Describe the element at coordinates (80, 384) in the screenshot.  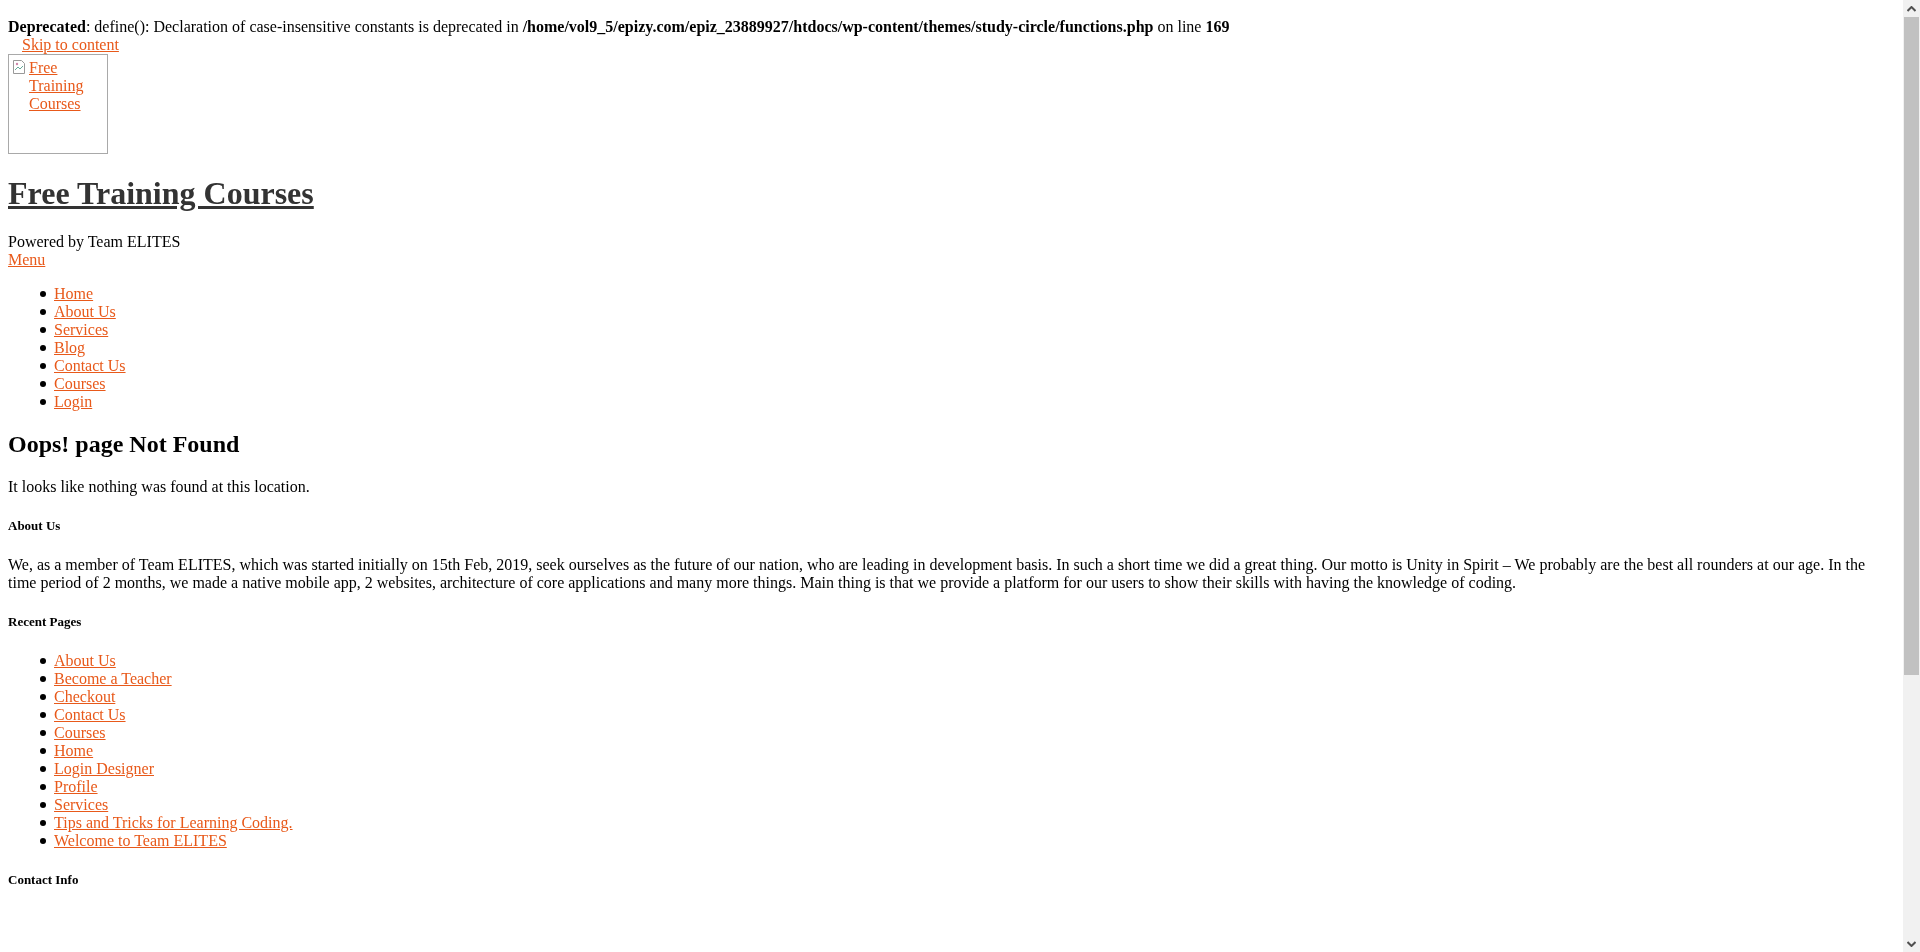
I see `nav-link: Courses` at that location.